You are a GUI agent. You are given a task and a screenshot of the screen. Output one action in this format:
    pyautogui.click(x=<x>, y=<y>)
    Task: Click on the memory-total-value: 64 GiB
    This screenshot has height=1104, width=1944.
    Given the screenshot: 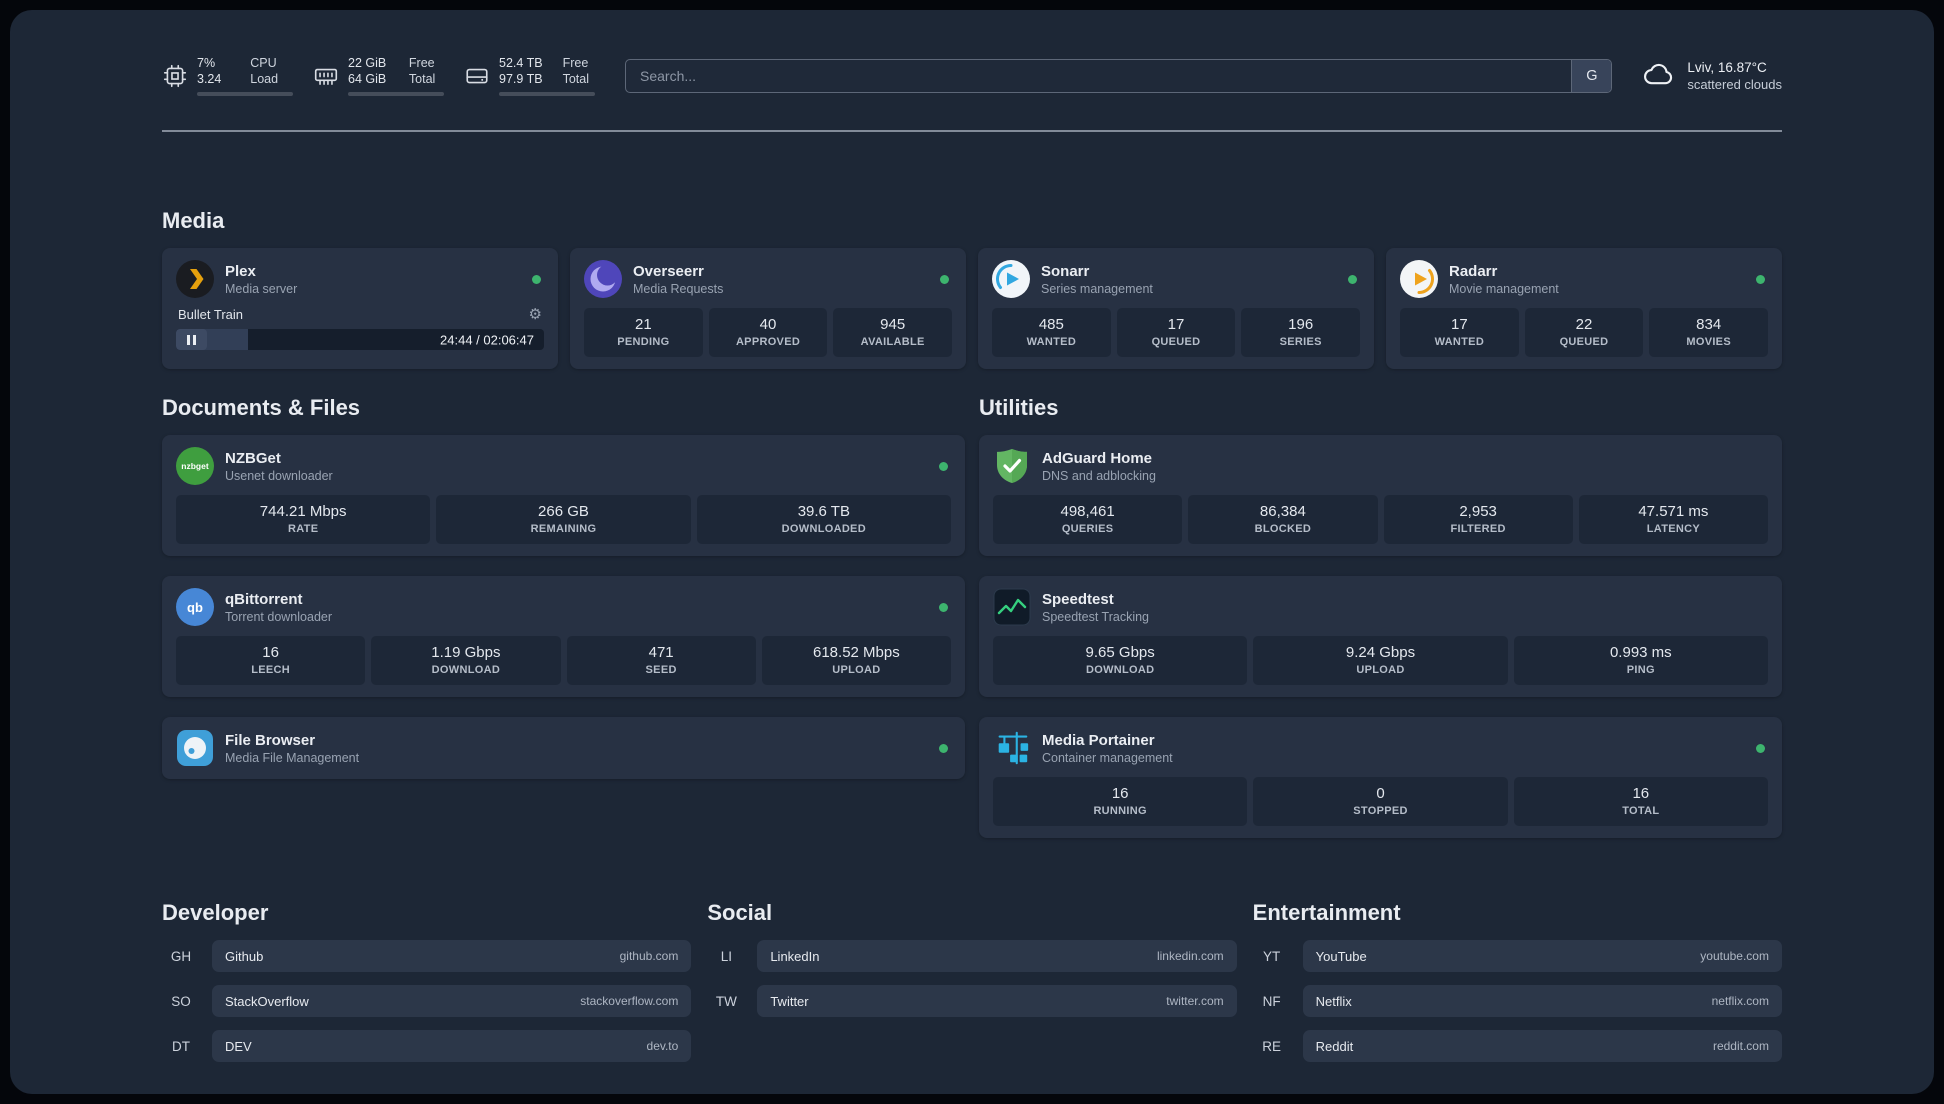 What is the action you would take?
    pyautogui.click(x=367, y=79)
    